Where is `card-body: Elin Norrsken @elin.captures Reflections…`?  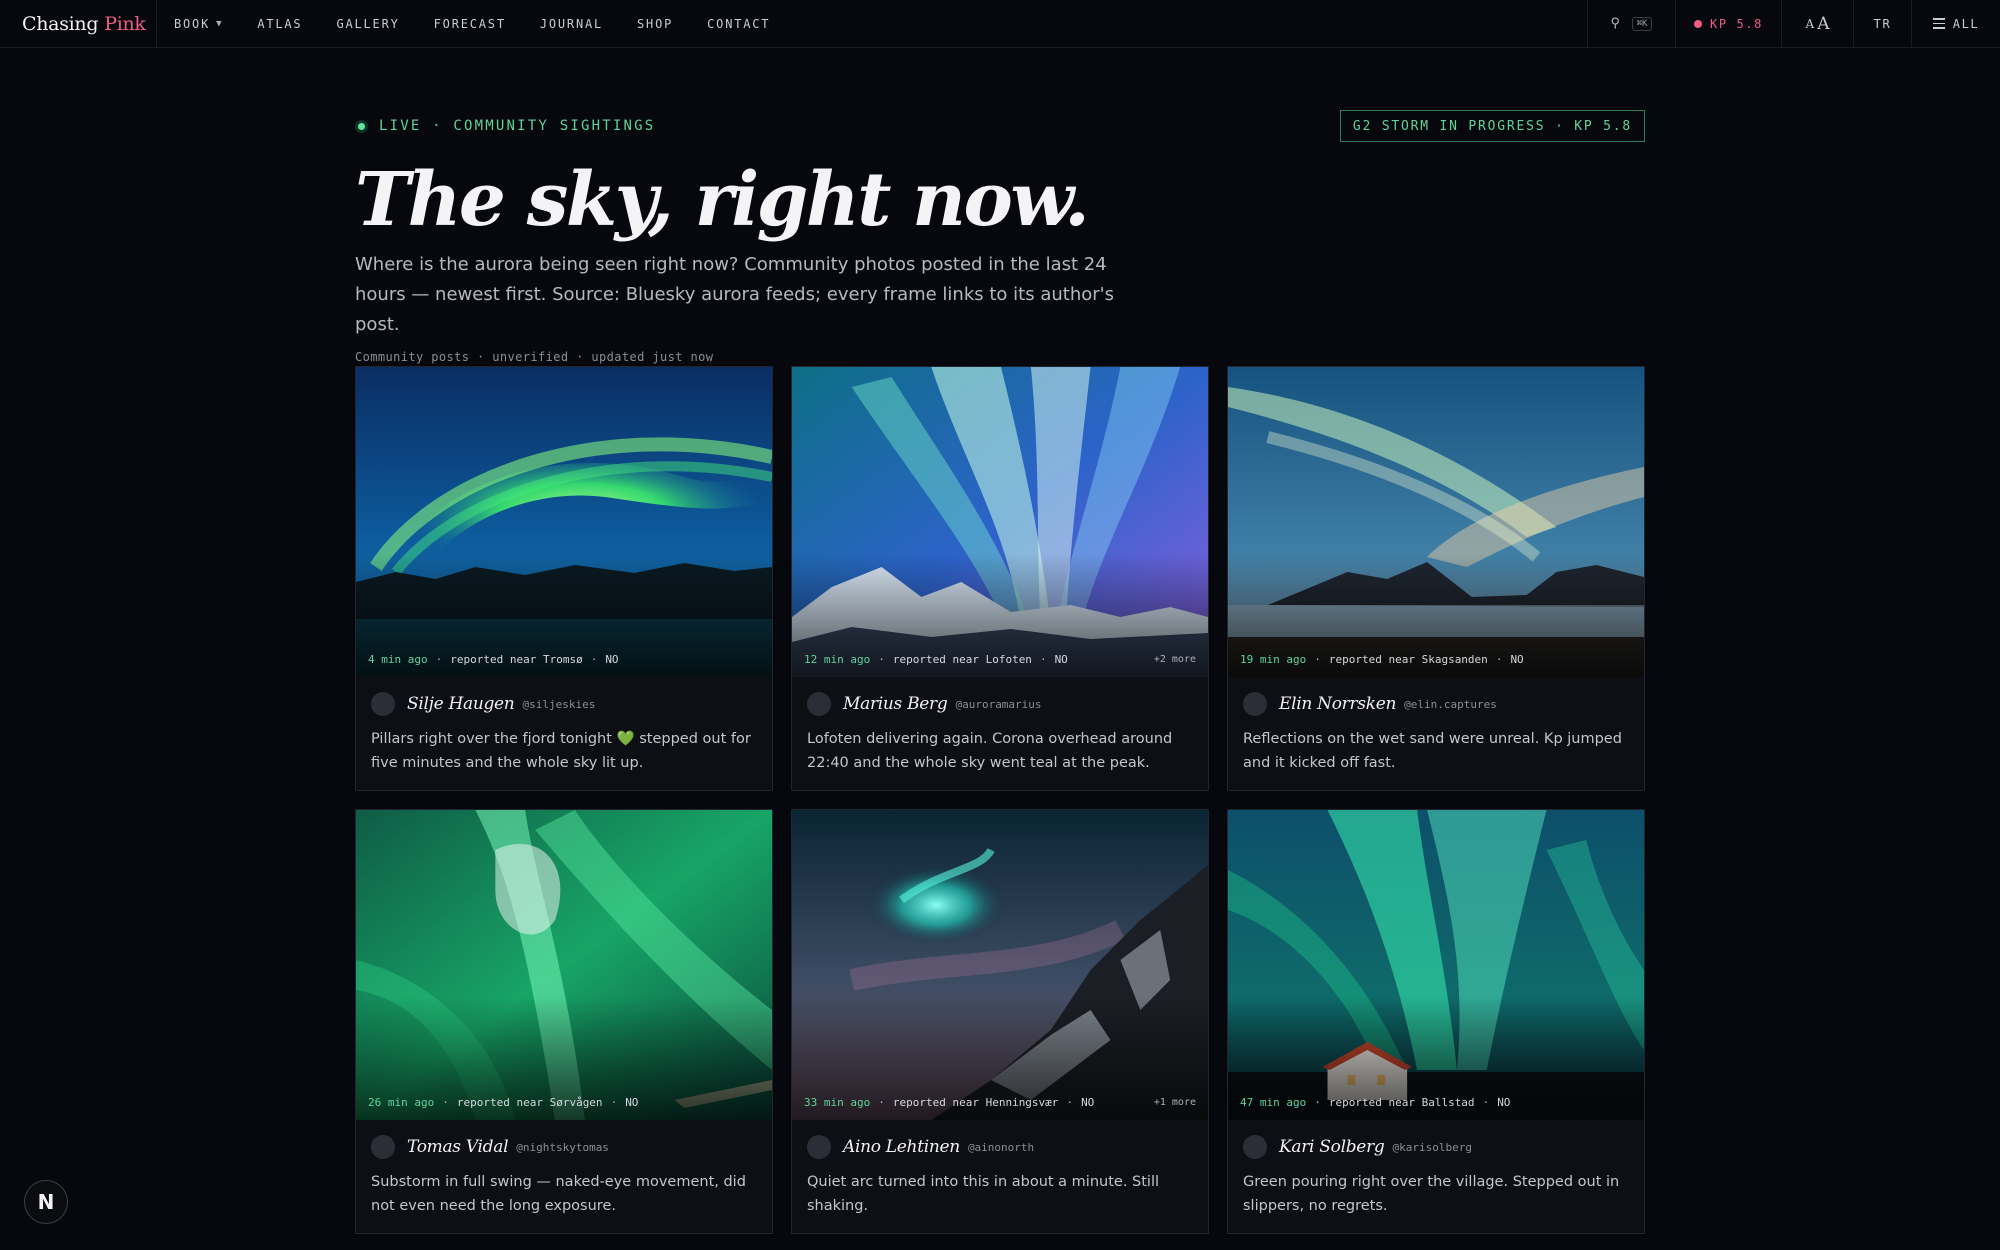
card-body: Elin Norrsken @elin.captures Reflections… is located at coordinates (1436, 726).